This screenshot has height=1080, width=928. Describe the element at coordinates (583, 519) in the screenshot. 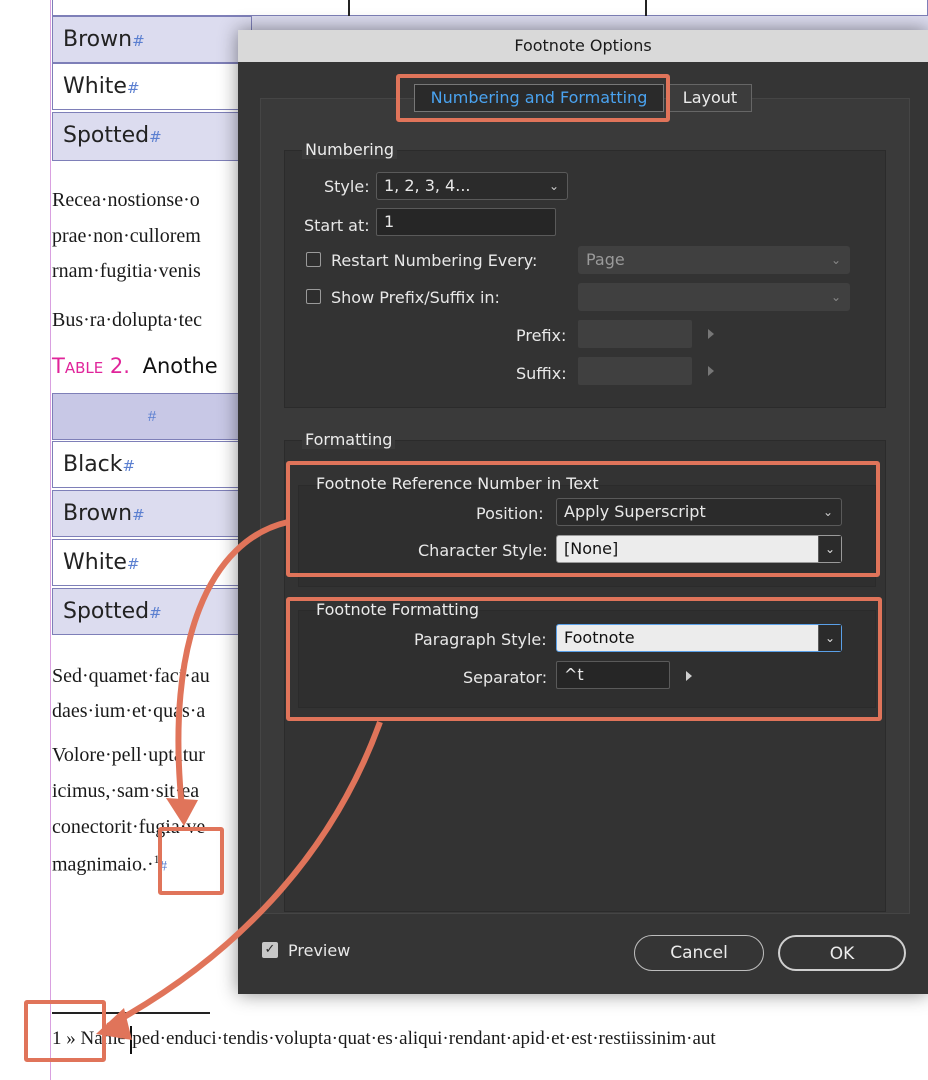

I see `highlight-box-reference-number` at that location.